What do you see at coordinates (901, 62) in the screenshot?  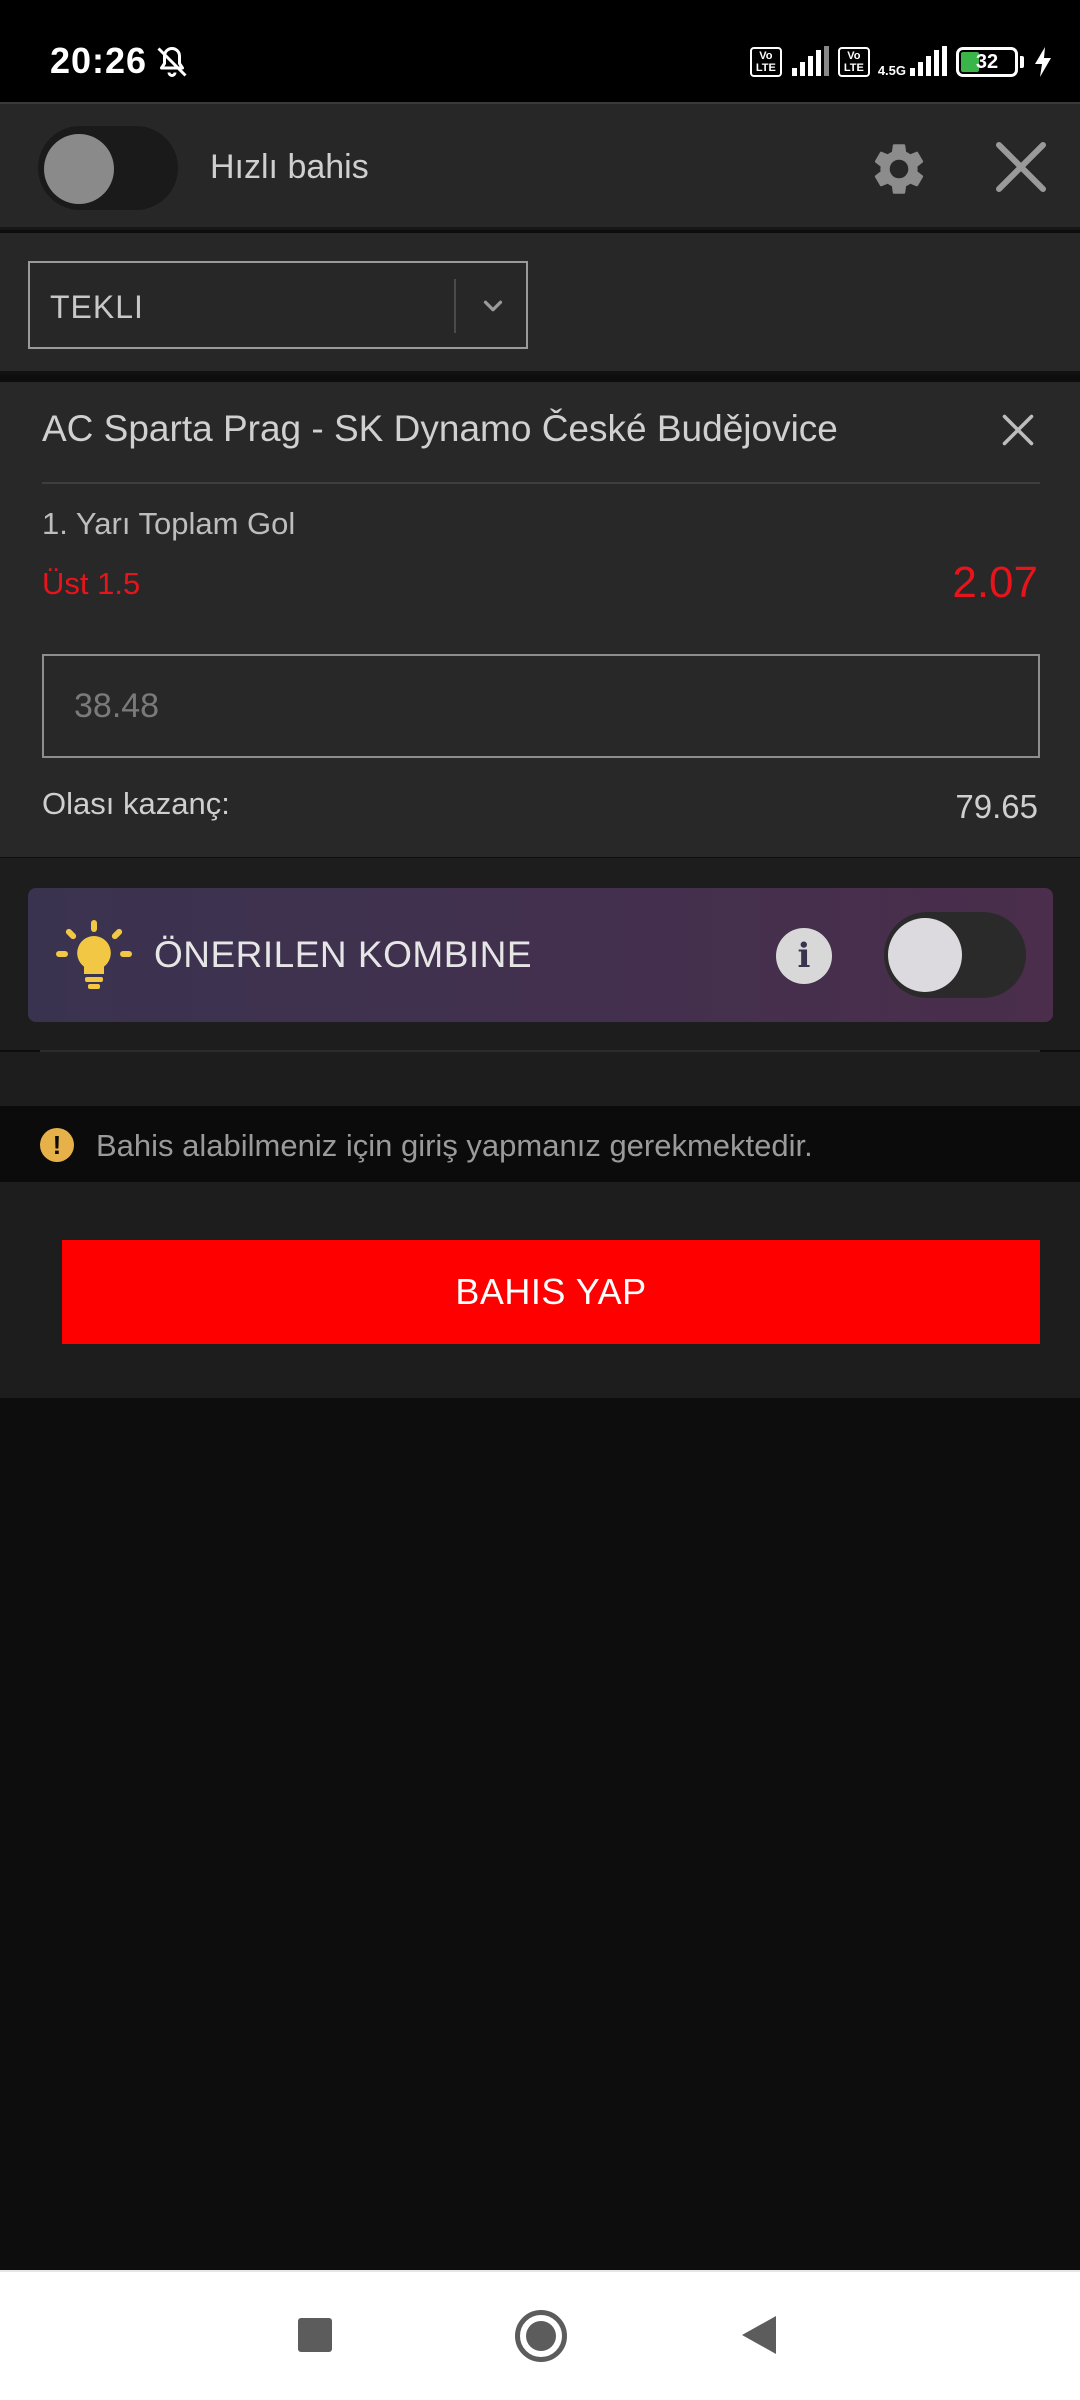 I see `status-indicators: Vo LTE Vo LTE 4.5G 32` at bounding box center [901, 62].